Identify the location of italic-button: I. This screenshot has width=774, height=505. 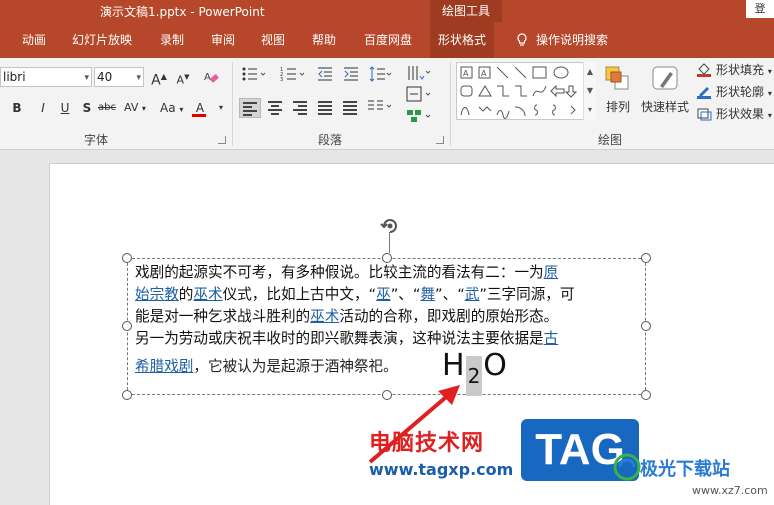
(43, 108).